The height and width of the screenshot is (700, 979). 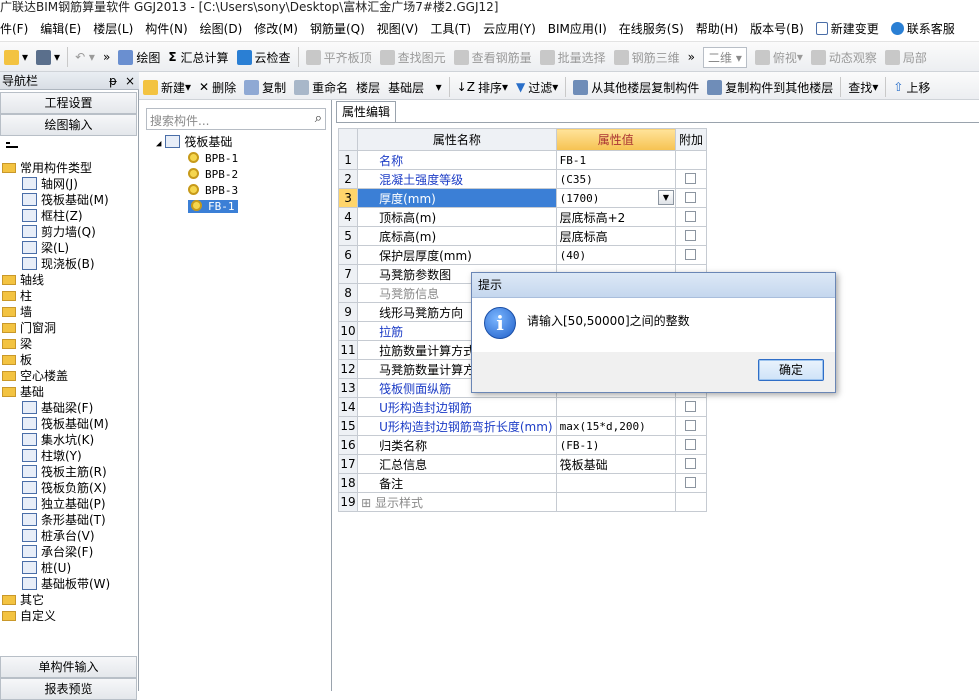 What do you see at coordinates (615, 198) in the screenshot?
I see `property-value: (1700) ▼` at bounding box center [615, 198].